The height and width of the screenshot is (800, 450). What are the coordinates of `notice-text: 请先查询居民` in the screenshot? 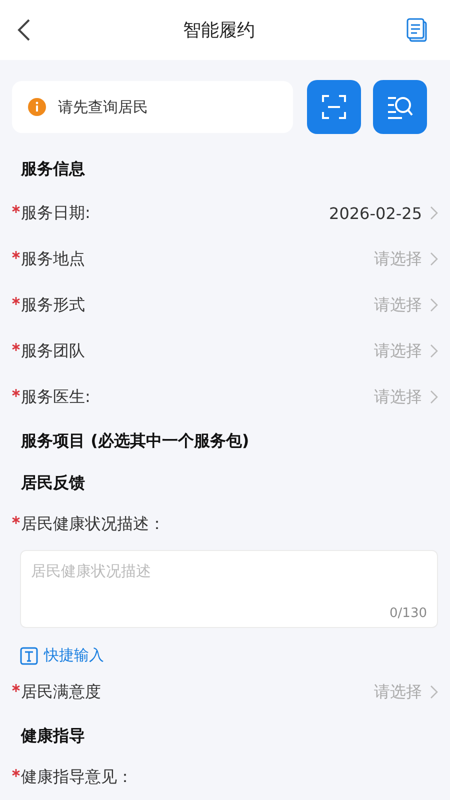 It's located at (103, 107).